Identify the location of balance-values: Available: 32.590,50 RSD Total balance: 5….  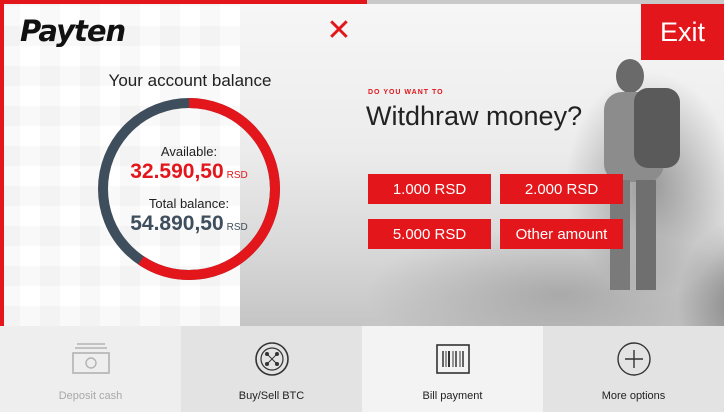
(189, 189).